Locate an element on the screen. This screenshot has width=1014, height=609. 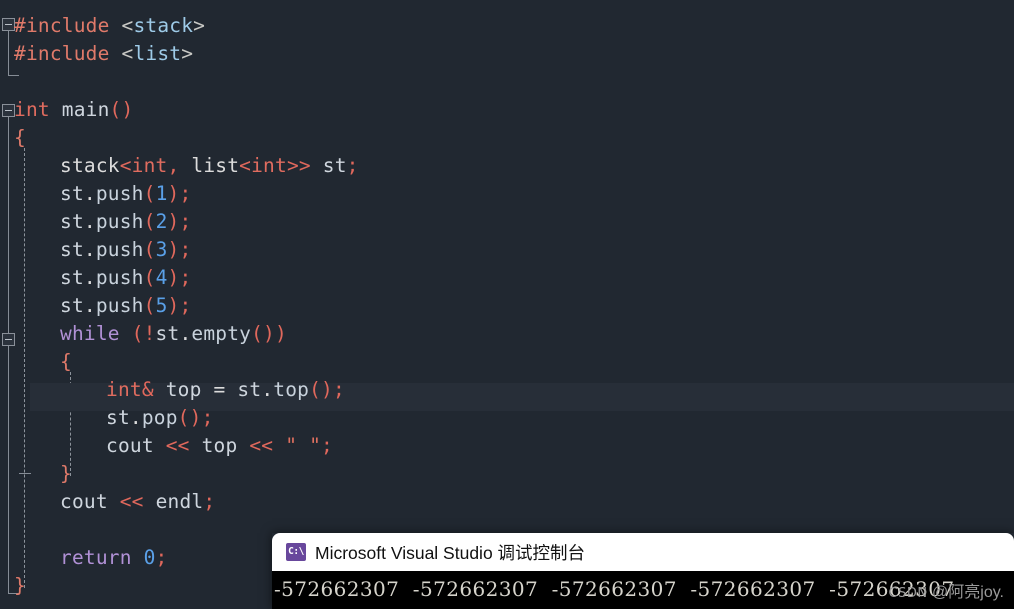
code-line: st.push(5); is located at coordinates (507, 306).